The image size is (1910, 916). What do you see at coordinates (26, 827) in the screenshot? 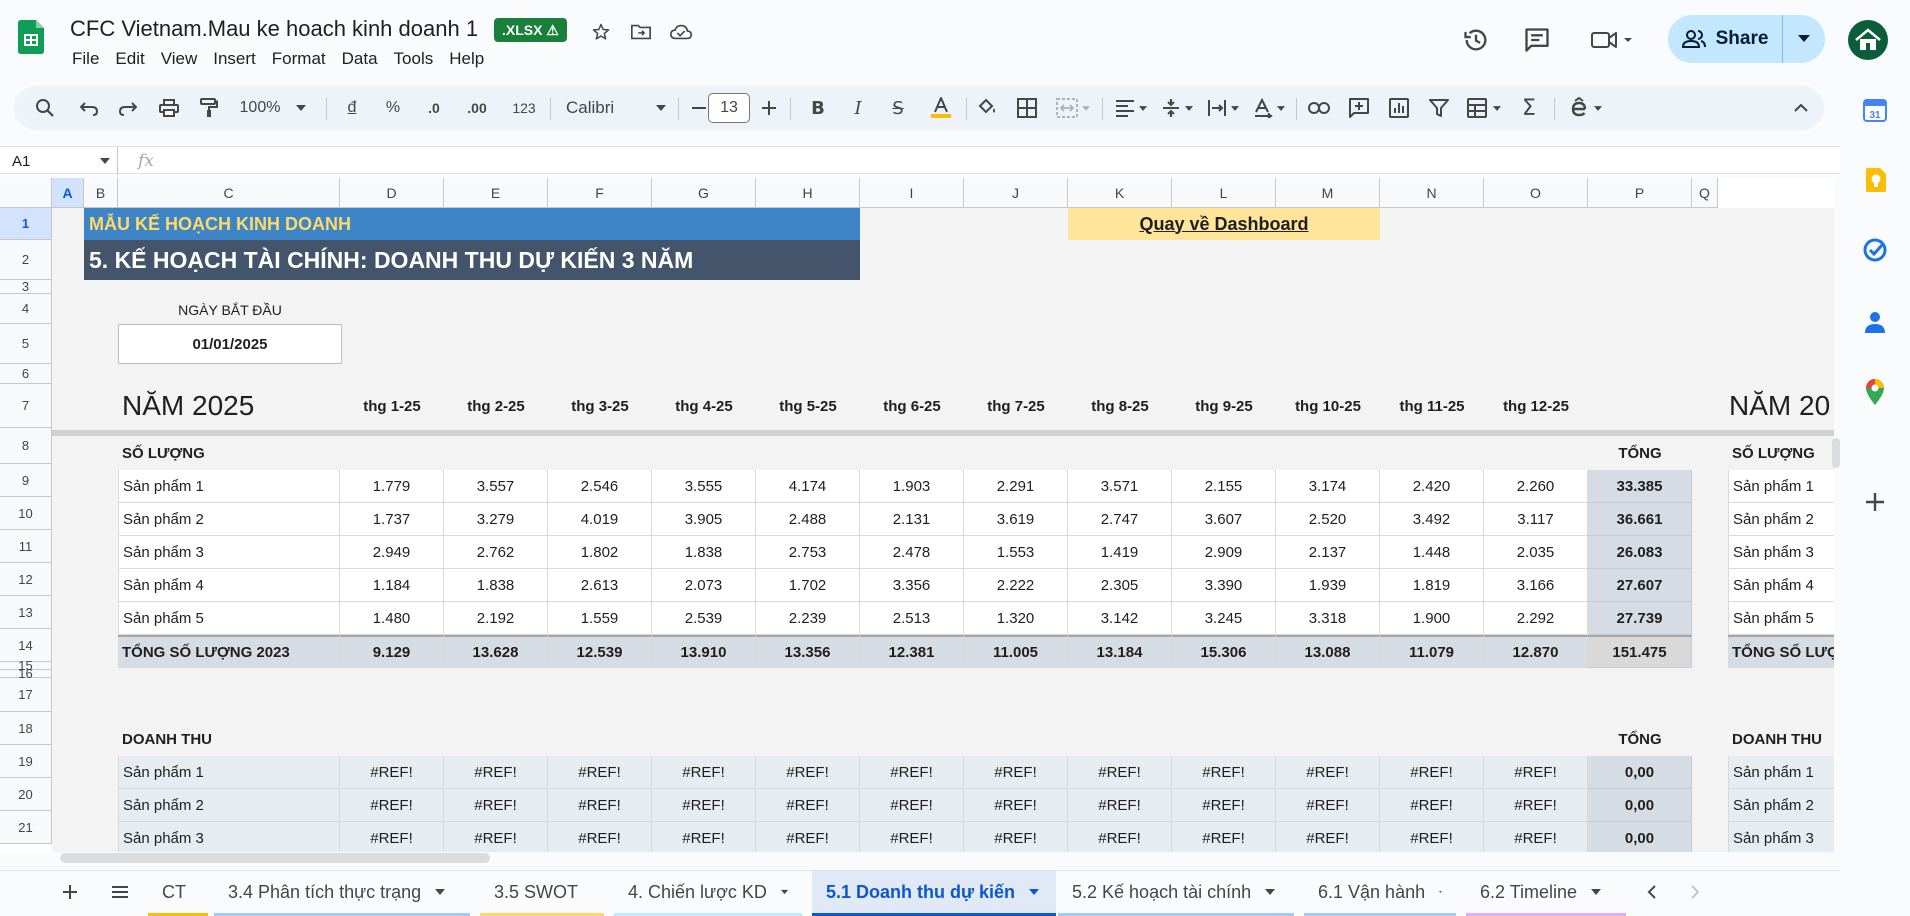
I see `row-header-21: 21` at bounding box center [26, 827].